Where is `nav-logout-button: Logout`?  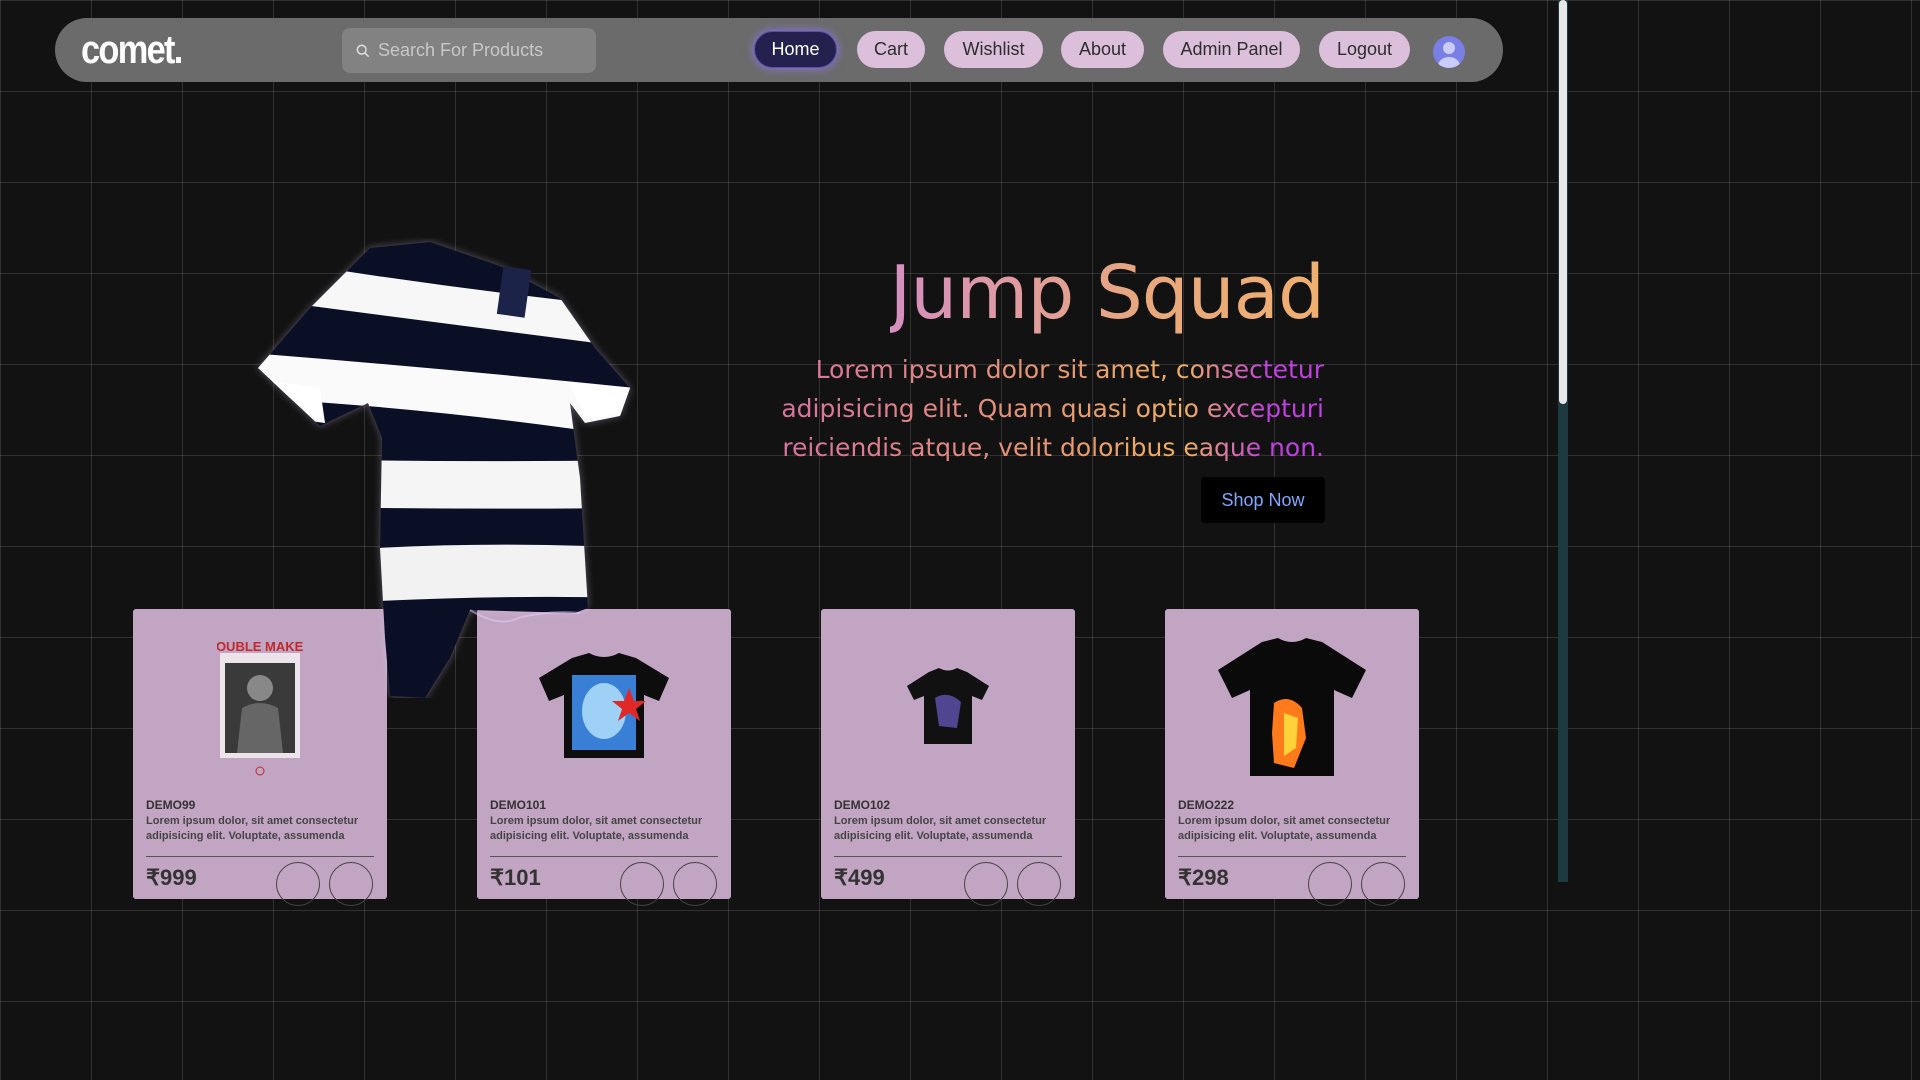
nav-logout-button: Logout is located at coordinates (1364, 49).